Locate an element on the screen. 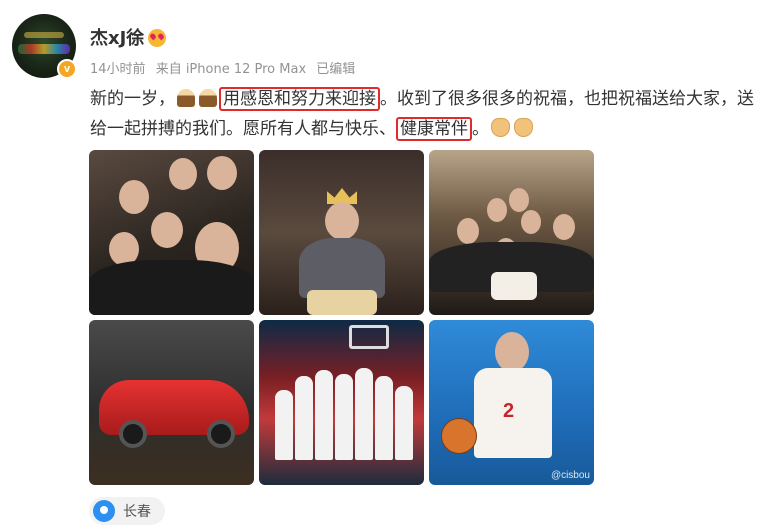 Image resolution: width=768 pixels, height=529 pixels. post-meta: 14小时前 来自 iPhone 12 Pro Max 已编辑 is located at coordinates (225, 67).